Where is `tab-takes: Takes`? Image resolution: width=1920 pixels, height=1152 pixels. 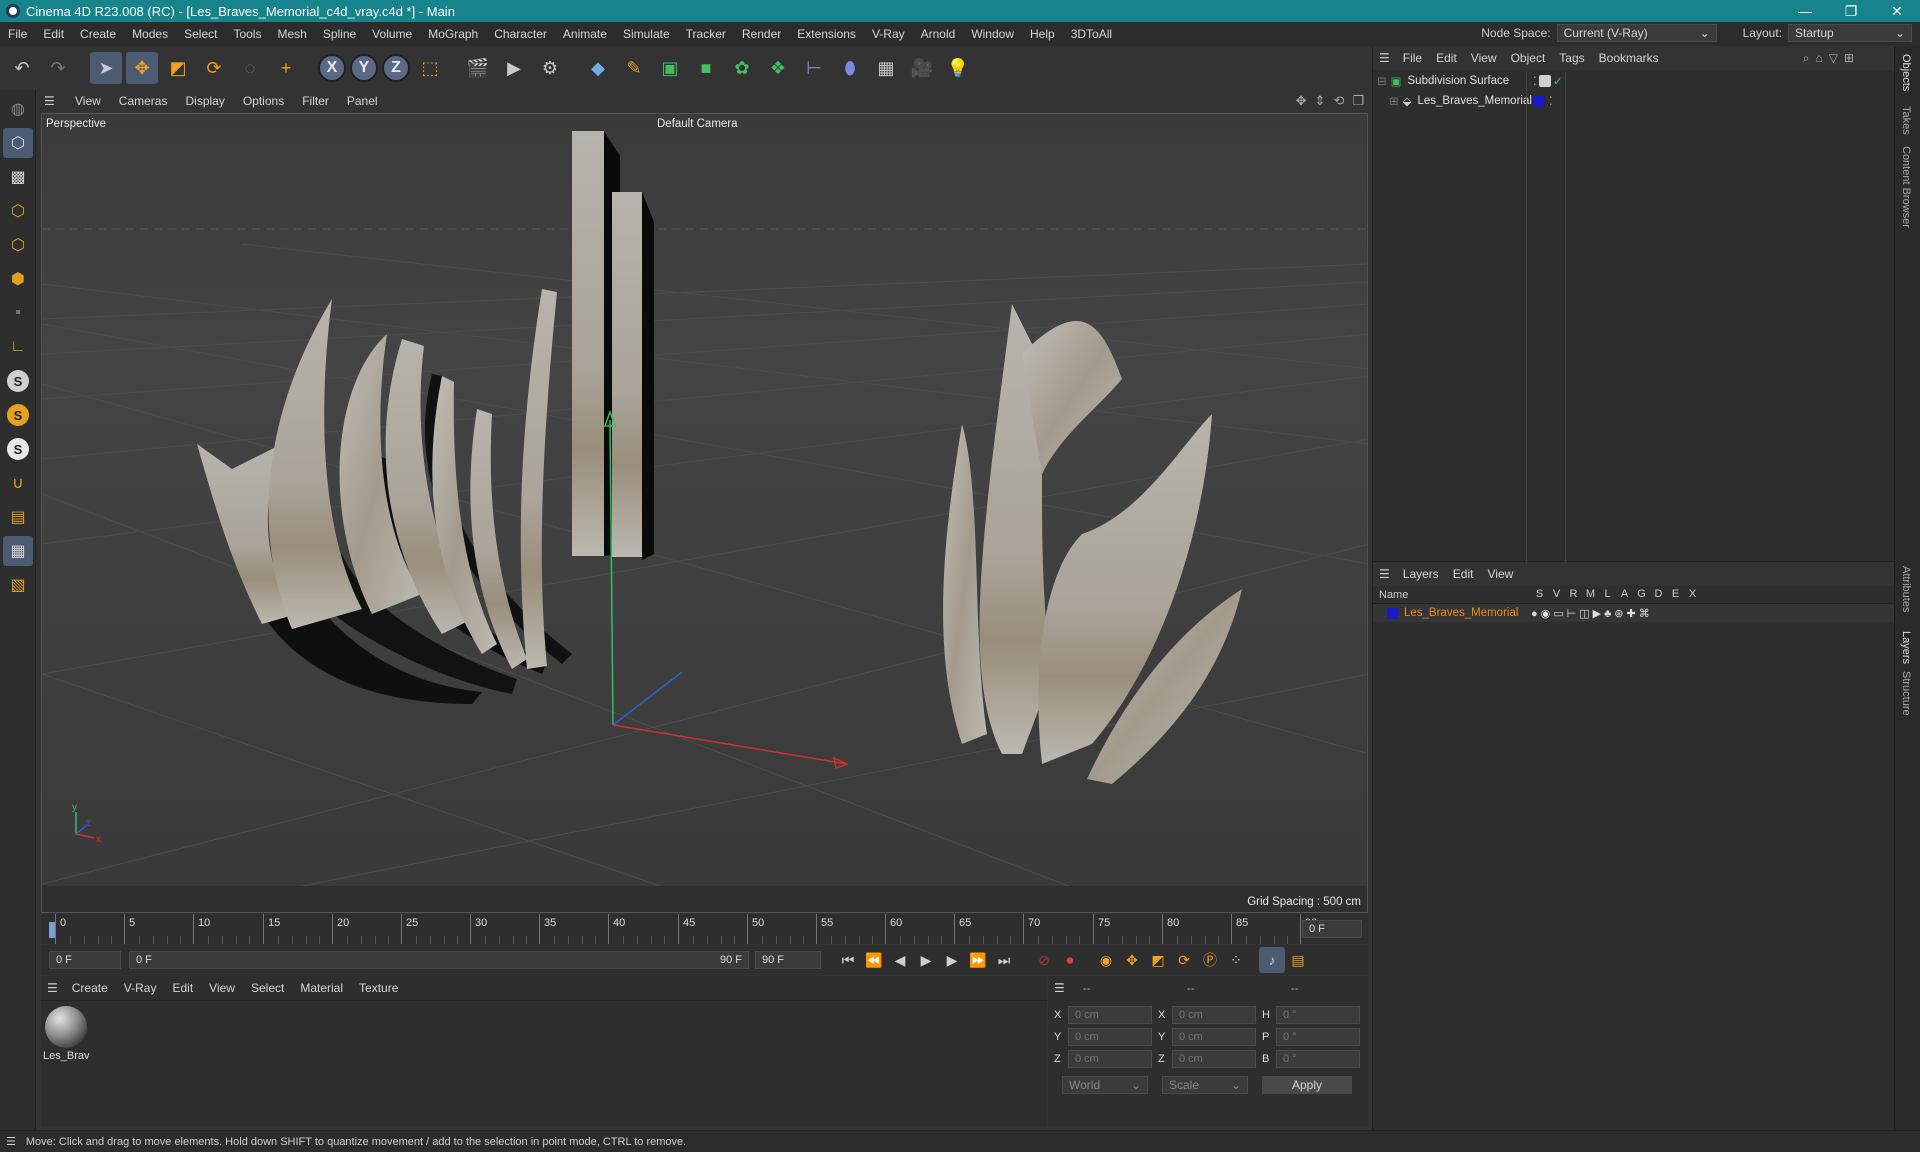
tab-takes: Takes is located at coordinates (1906, 120).